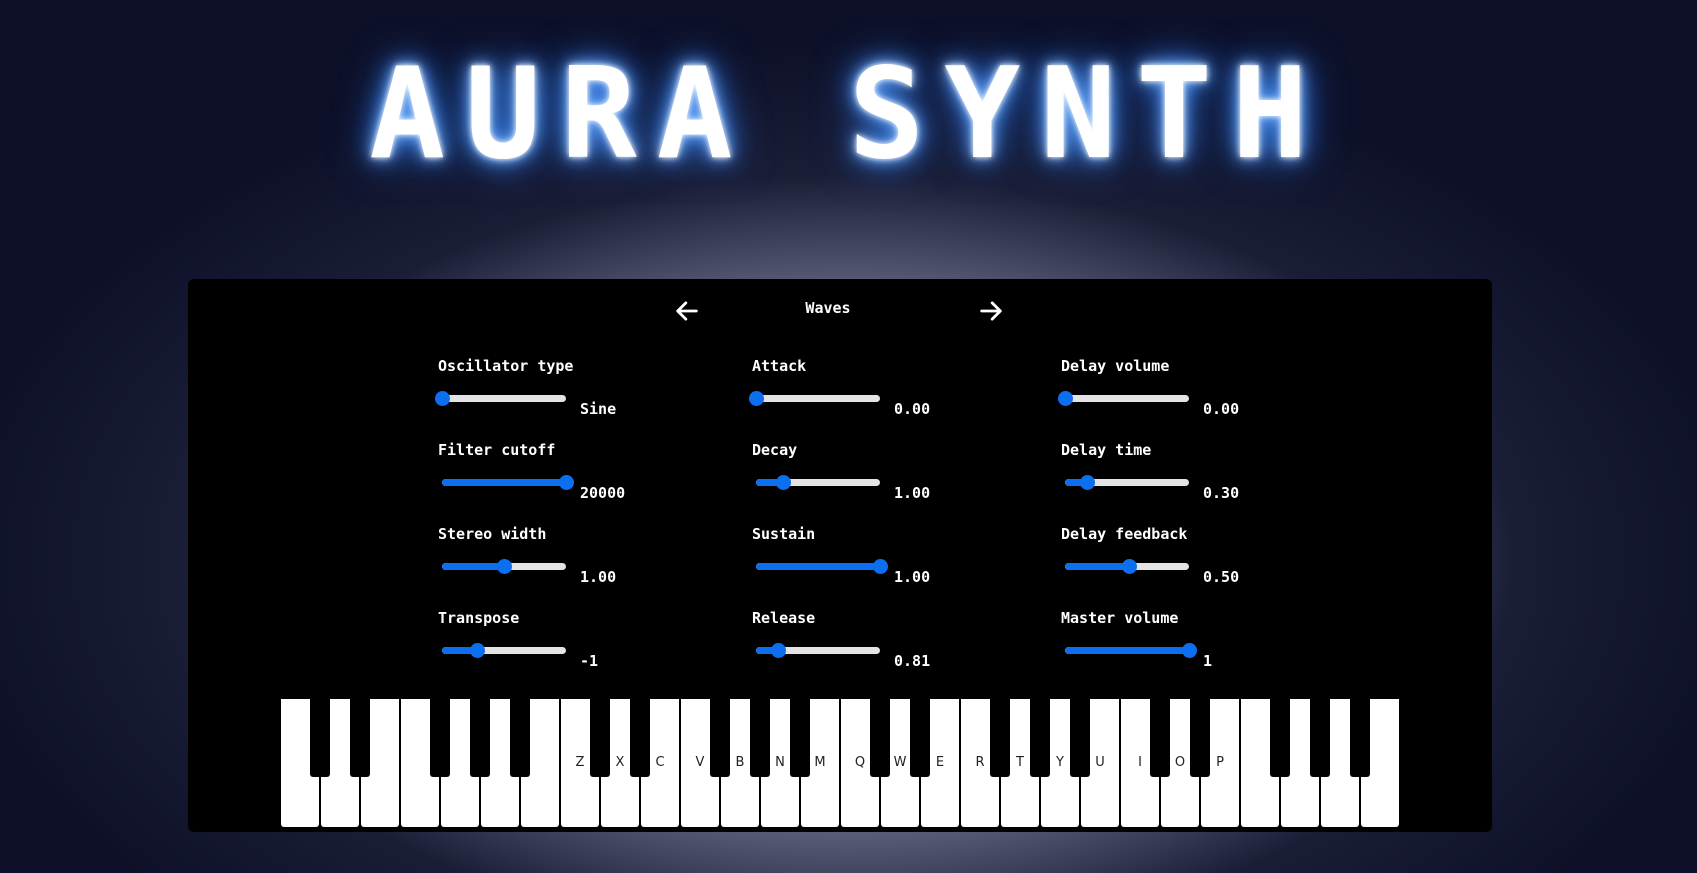 The width and height of the screenshot is (1697, 873). I want to click on prev-page-button, so click(687, 311).